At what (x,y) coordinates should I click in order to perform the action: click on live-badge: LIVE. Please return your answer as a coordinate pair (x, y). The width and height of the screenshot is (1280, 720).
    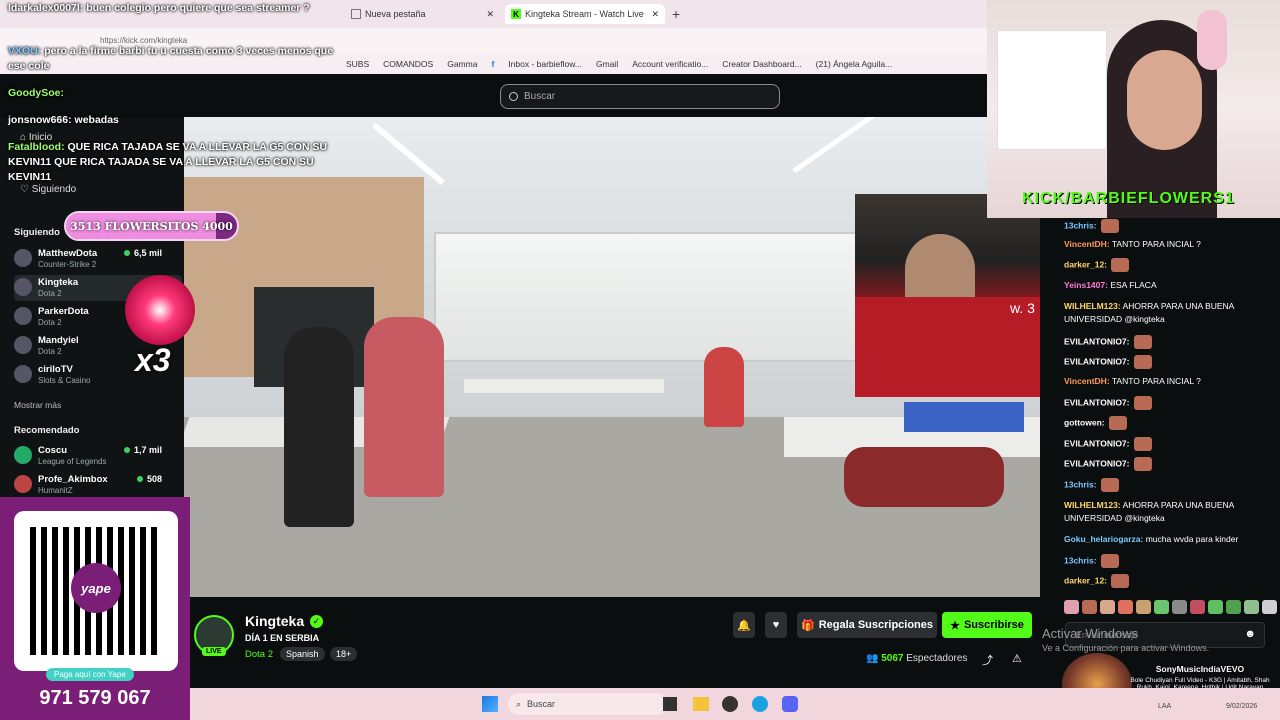
    Looking at the image, I should click on (214, 651).